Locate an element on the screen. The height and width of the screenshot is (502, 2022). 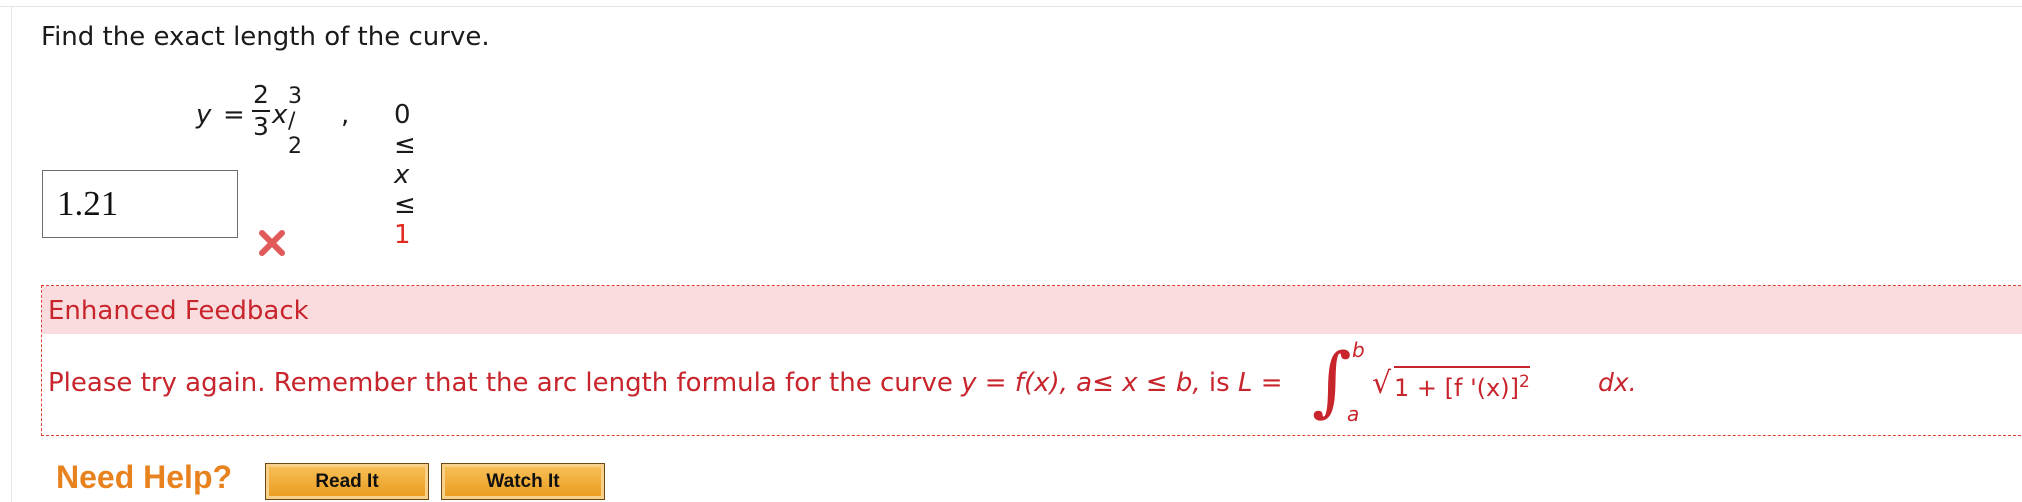
formula-comma: , is located at coordinates (345, 115).